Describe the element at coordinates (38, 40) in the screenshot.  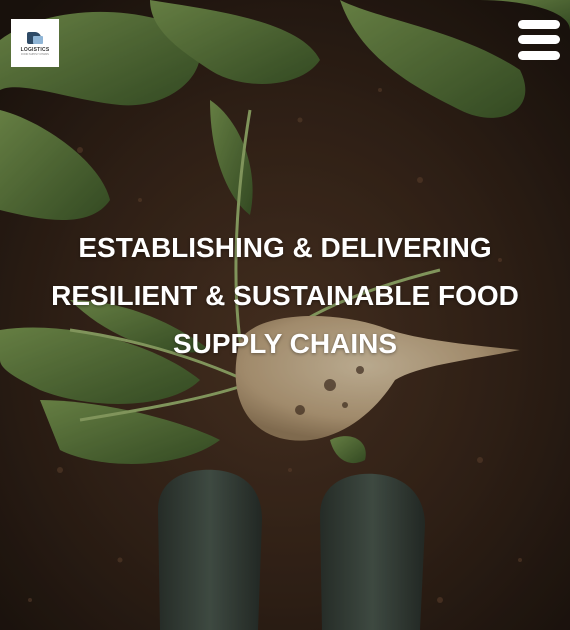
I see `logo-accent-icon` at that location.